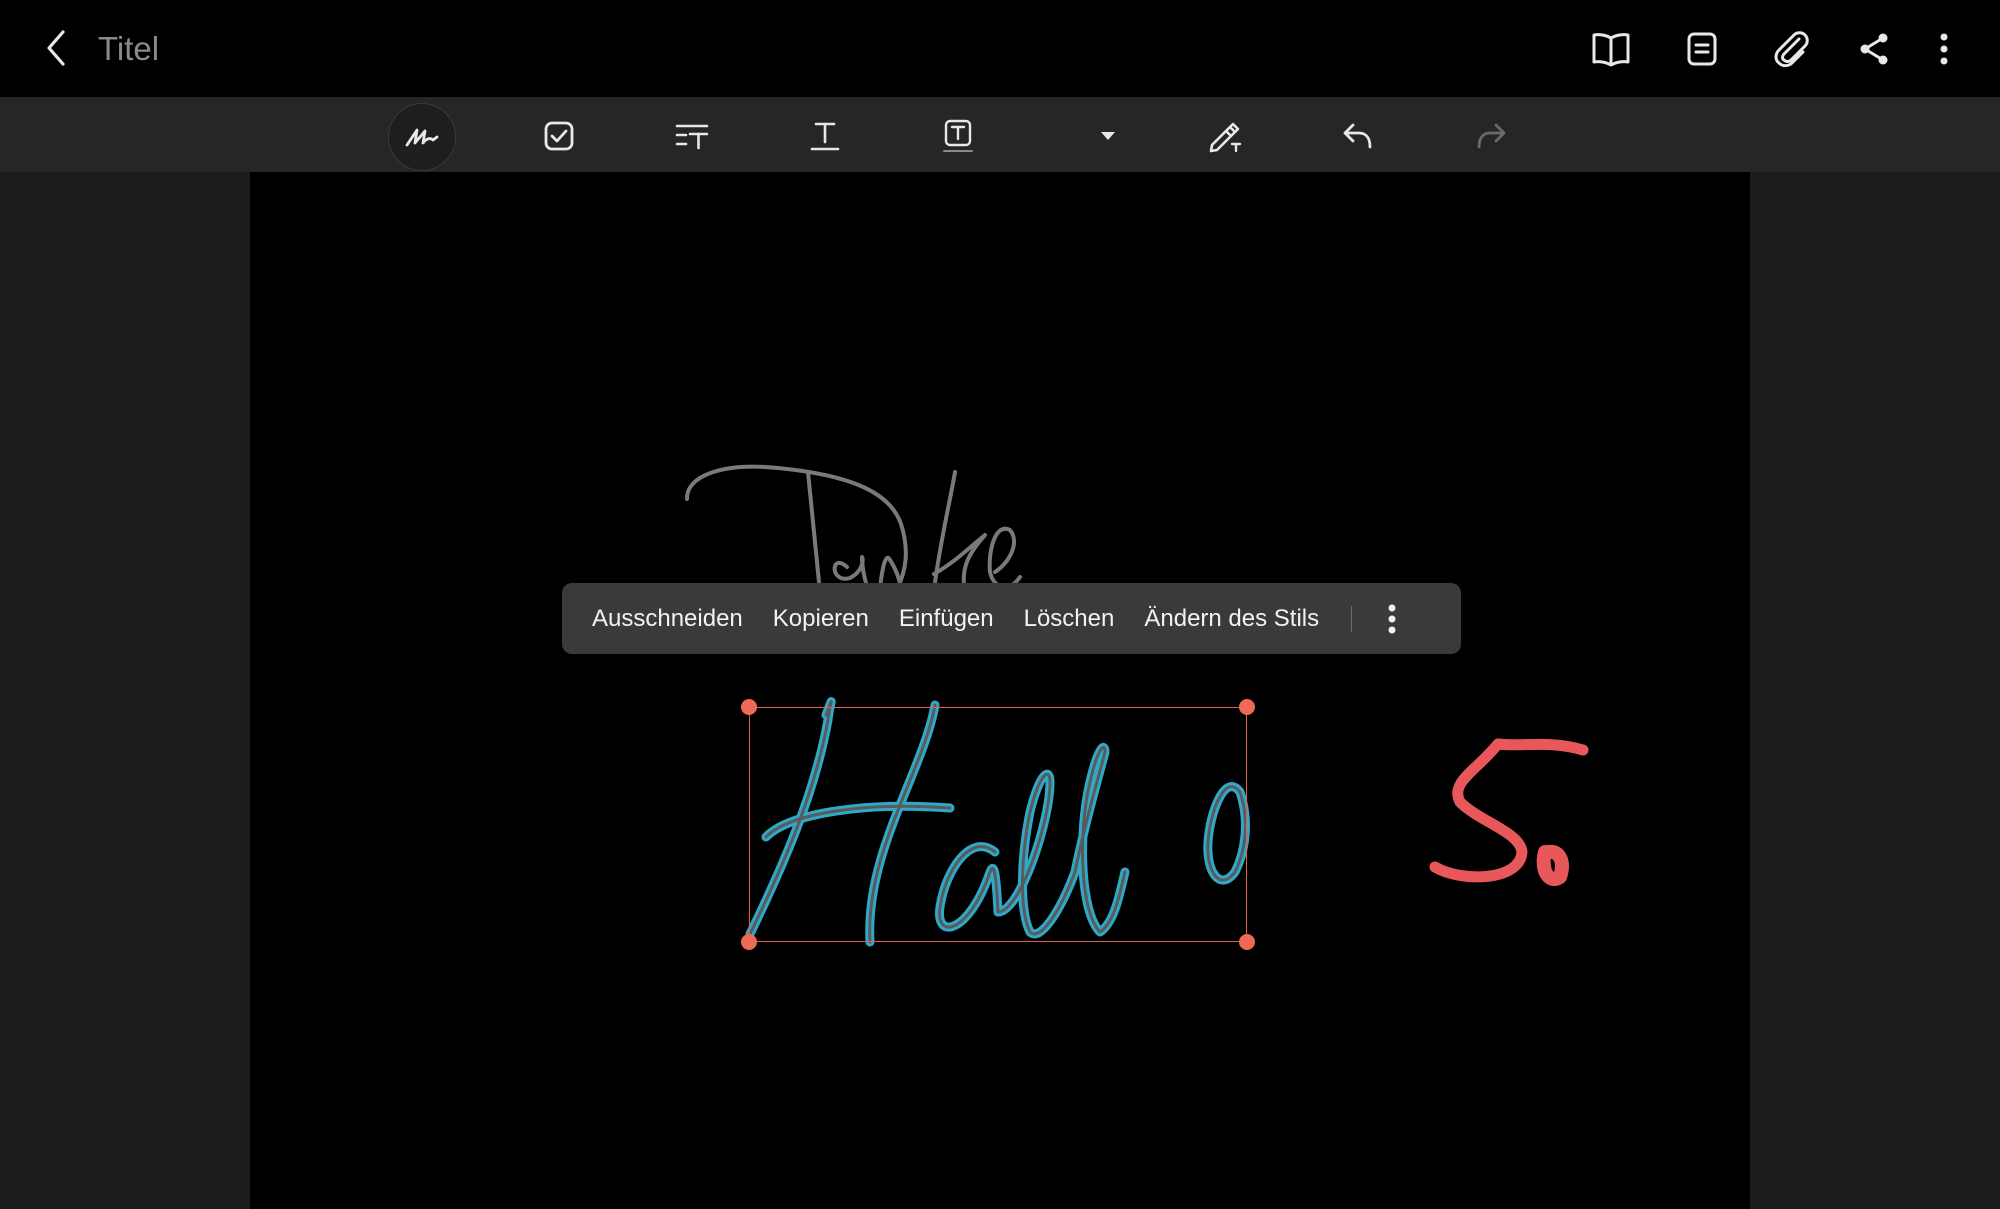 This screenshot has width=2000, height=1209. What do you see at coordinates (1000, 134) in the screenshot?
I see `editing-toolbar` at bounding box center [1000, 134].